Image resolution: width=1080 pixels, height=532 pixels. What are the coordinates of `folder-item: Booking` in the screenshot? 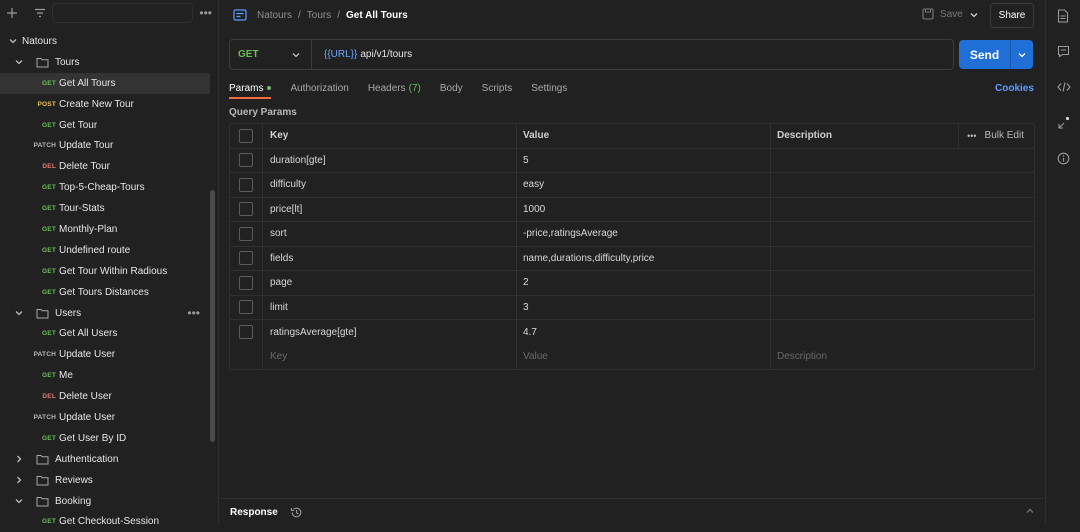 It's located at (105, 501).